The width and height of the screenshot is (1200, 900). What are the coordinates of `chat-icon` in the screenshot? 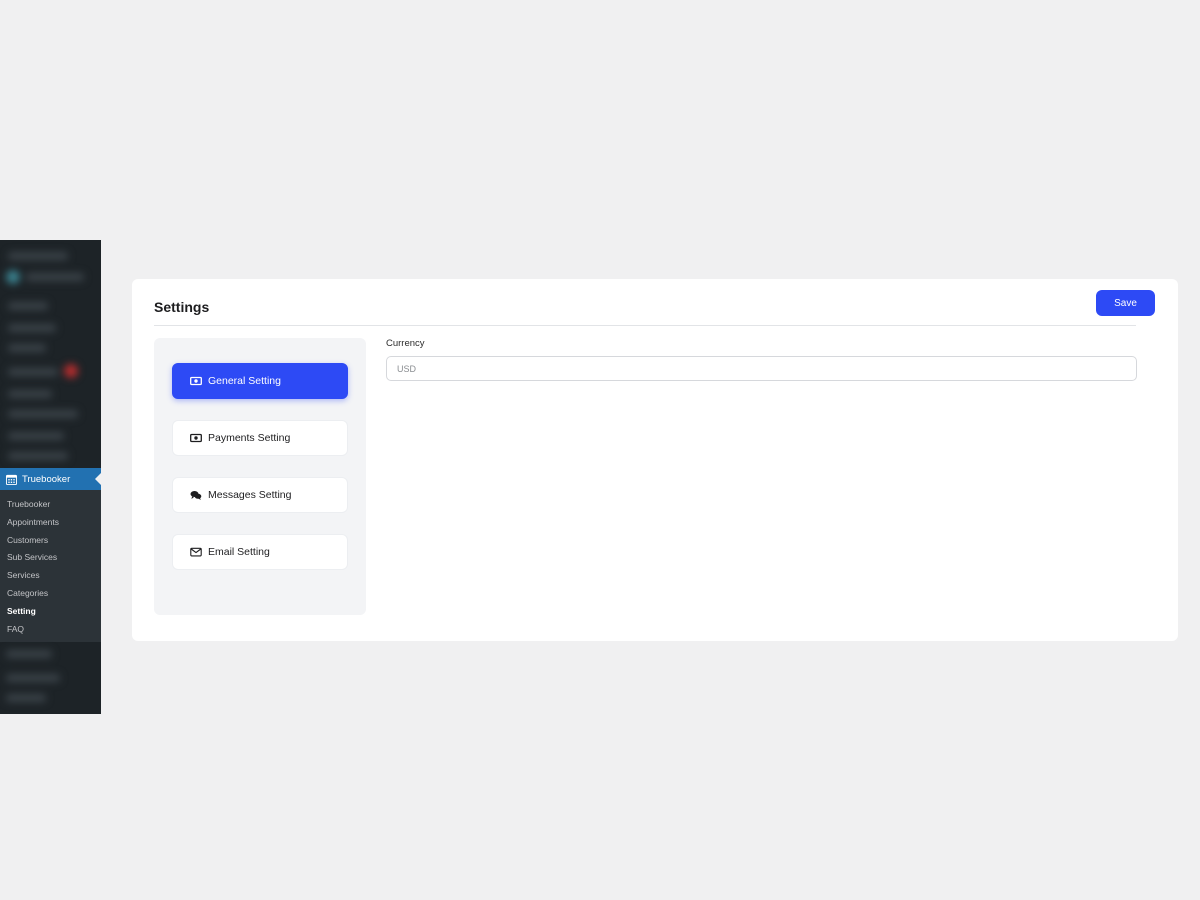 It's located at (196, 495).